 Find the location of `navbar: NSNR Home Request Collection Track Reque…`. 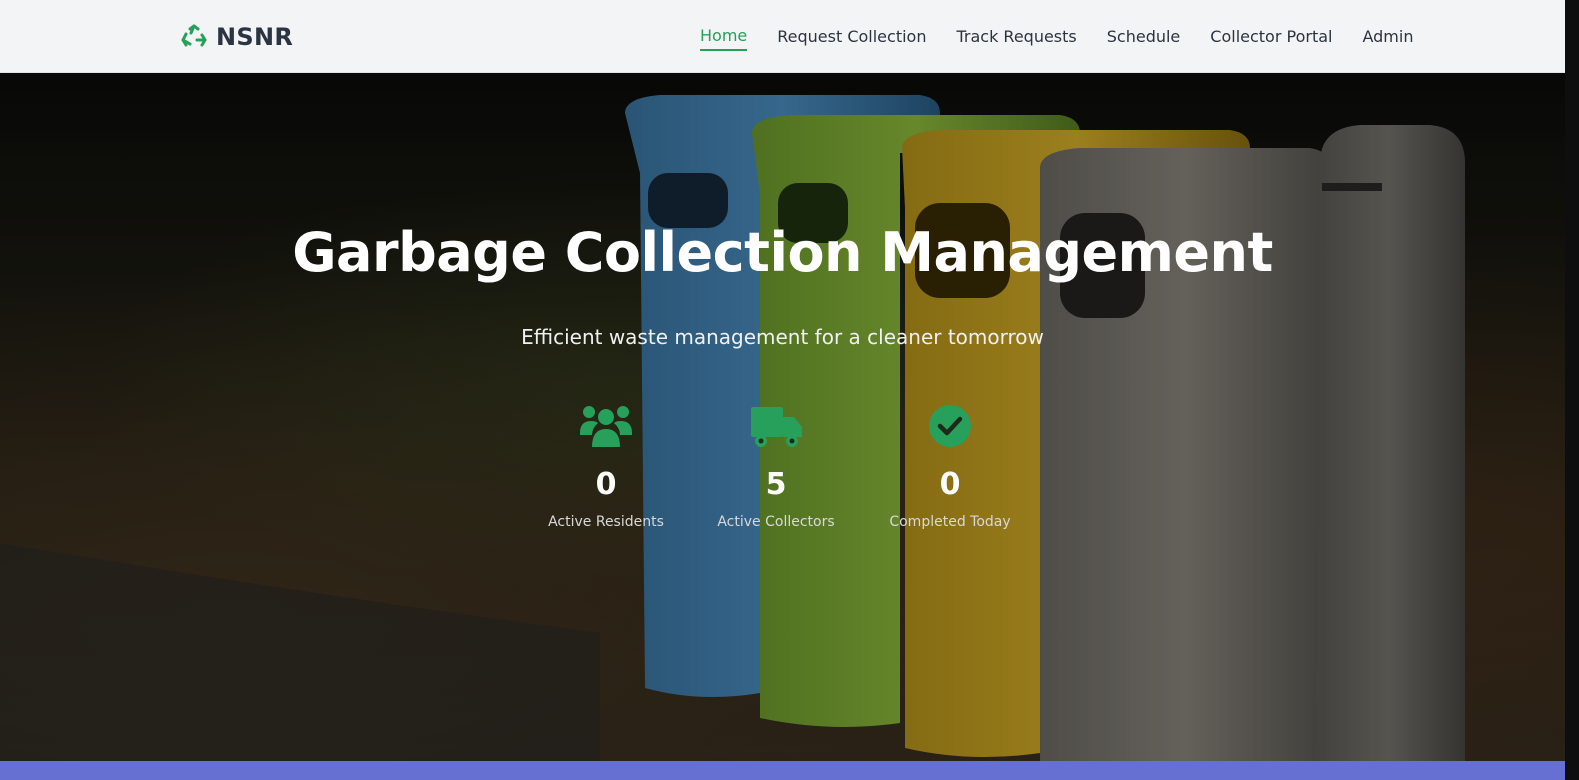

navbar: NSNR Home Request Collection Track Reque… is located at coordinates (782, 36).